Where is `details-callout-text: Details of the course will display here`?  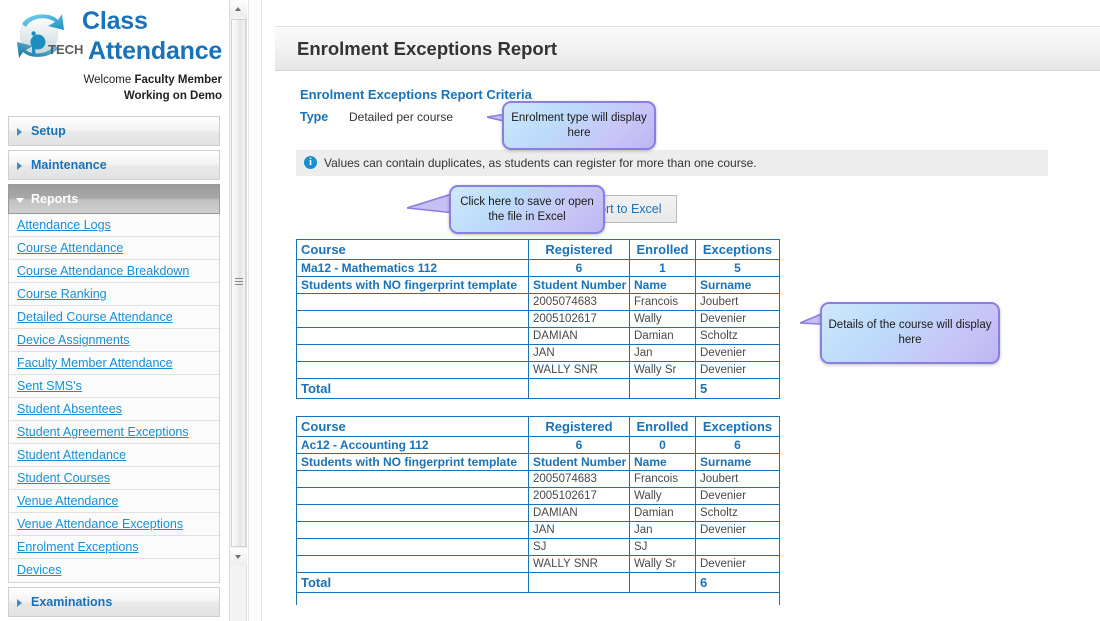 details-callout-text: Details of the course will display here is located at coordinates (910, 332).